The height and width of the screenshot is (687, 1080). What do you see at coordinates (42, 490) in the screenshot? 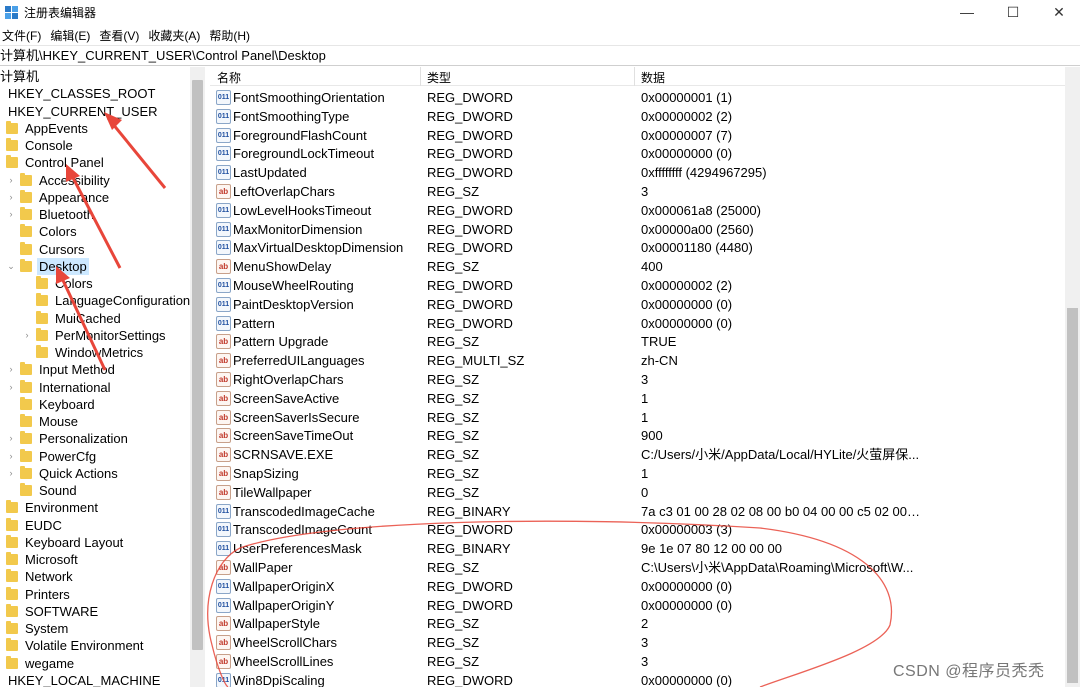
I see `tree-node: Sound` at bounding box center [42, 490].